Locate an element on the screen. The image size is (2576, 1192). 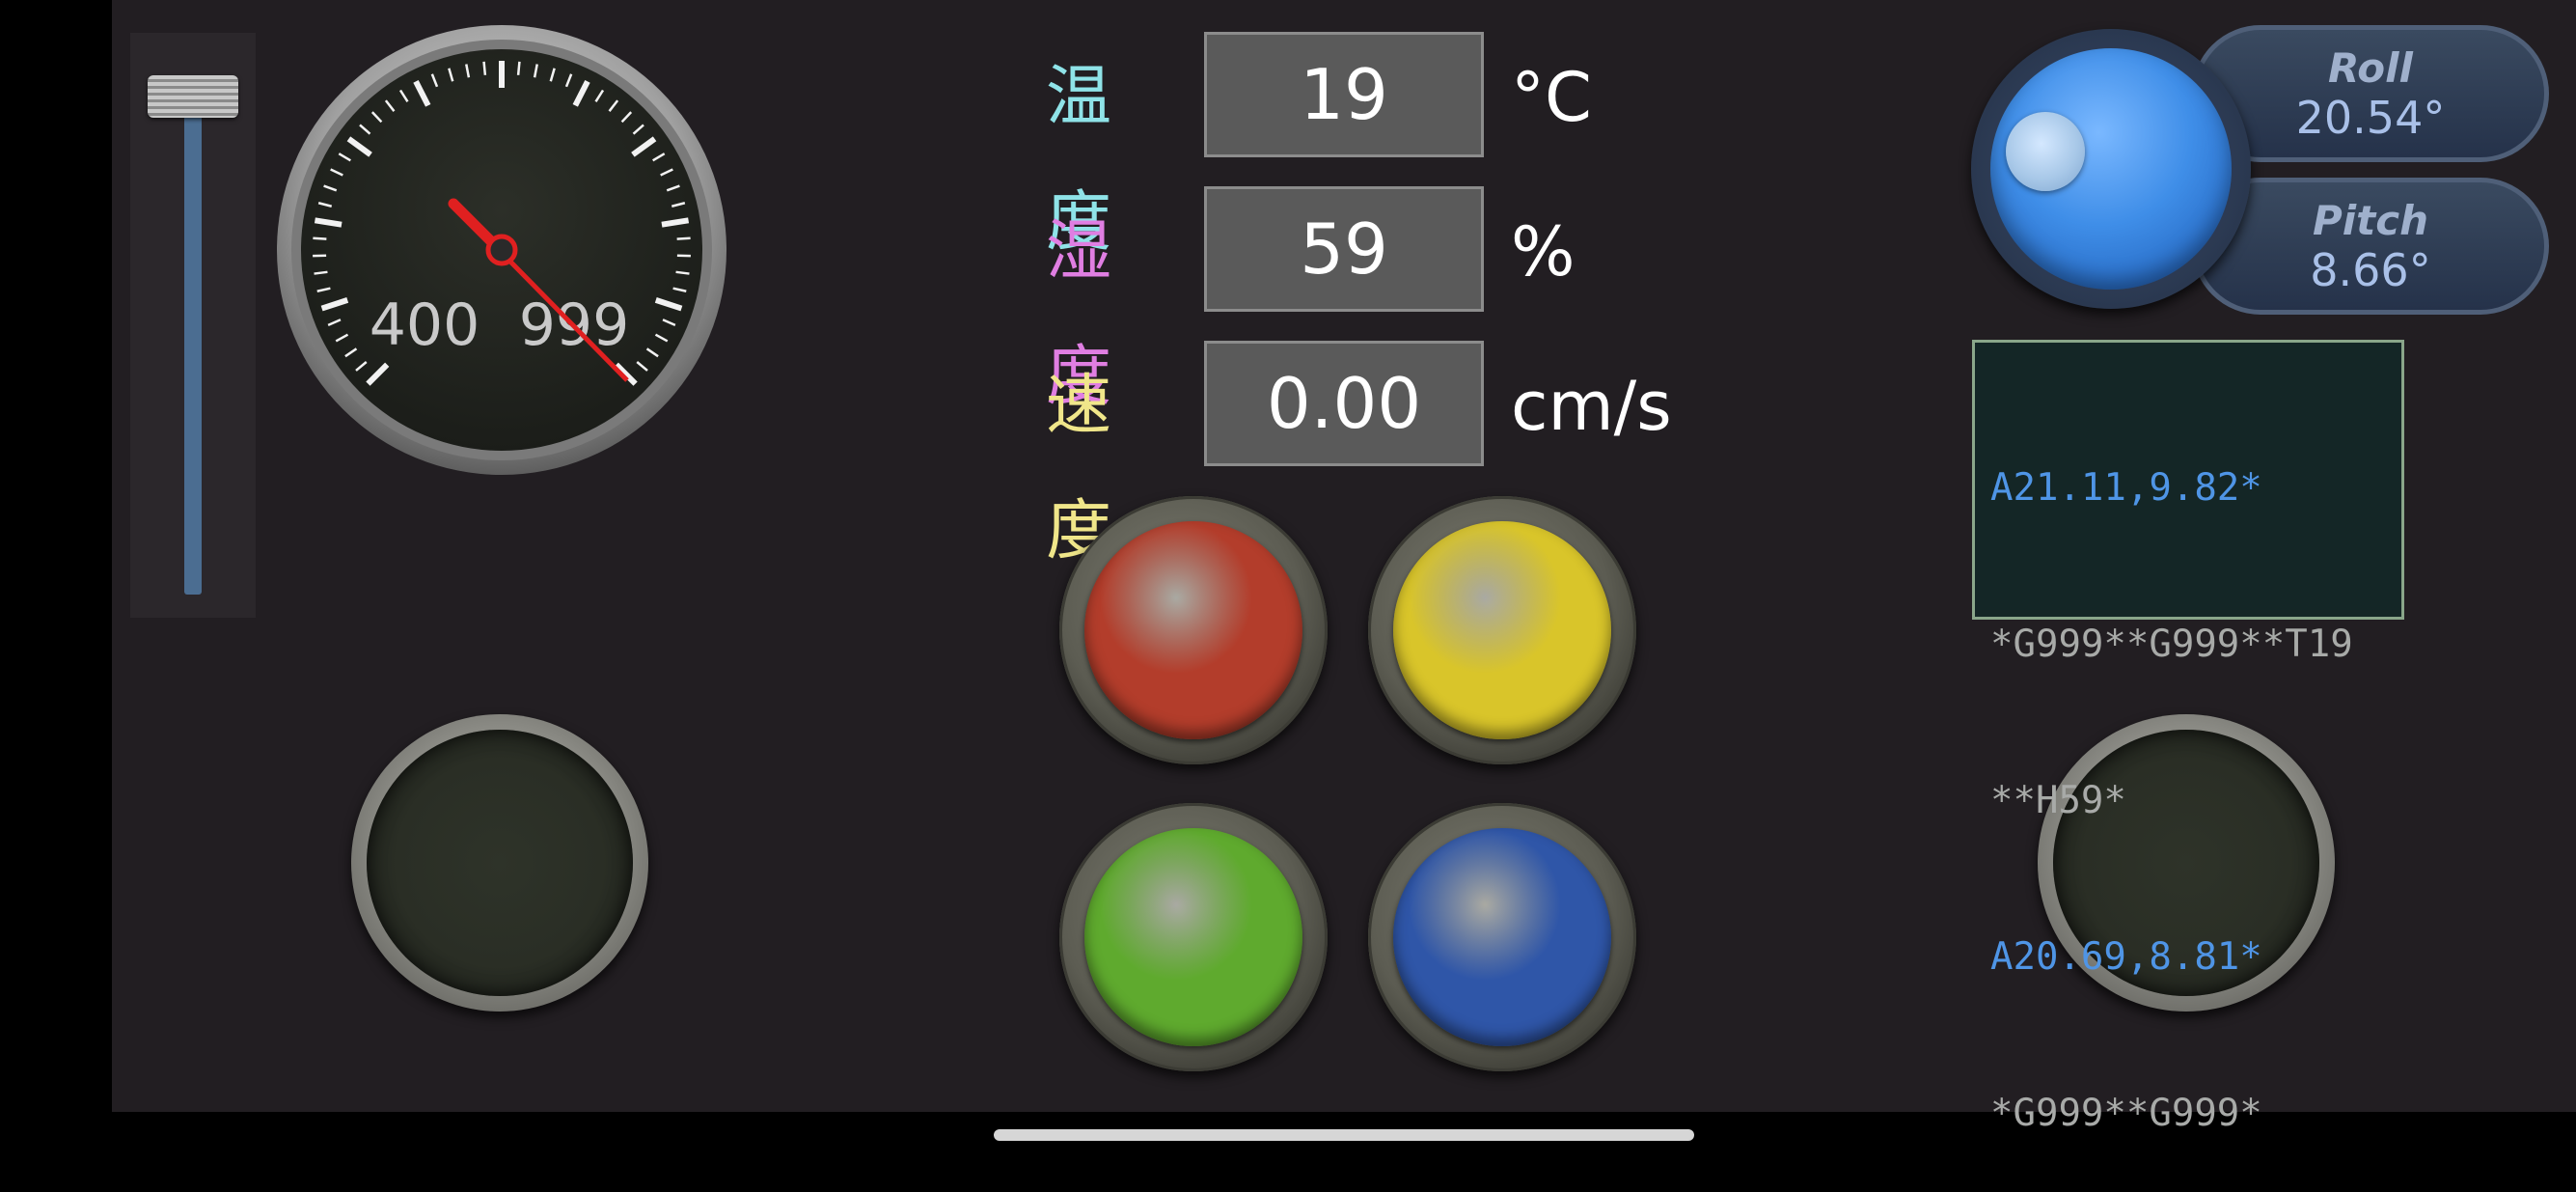
blue-button-cap is located at coordinates (1502, 937).